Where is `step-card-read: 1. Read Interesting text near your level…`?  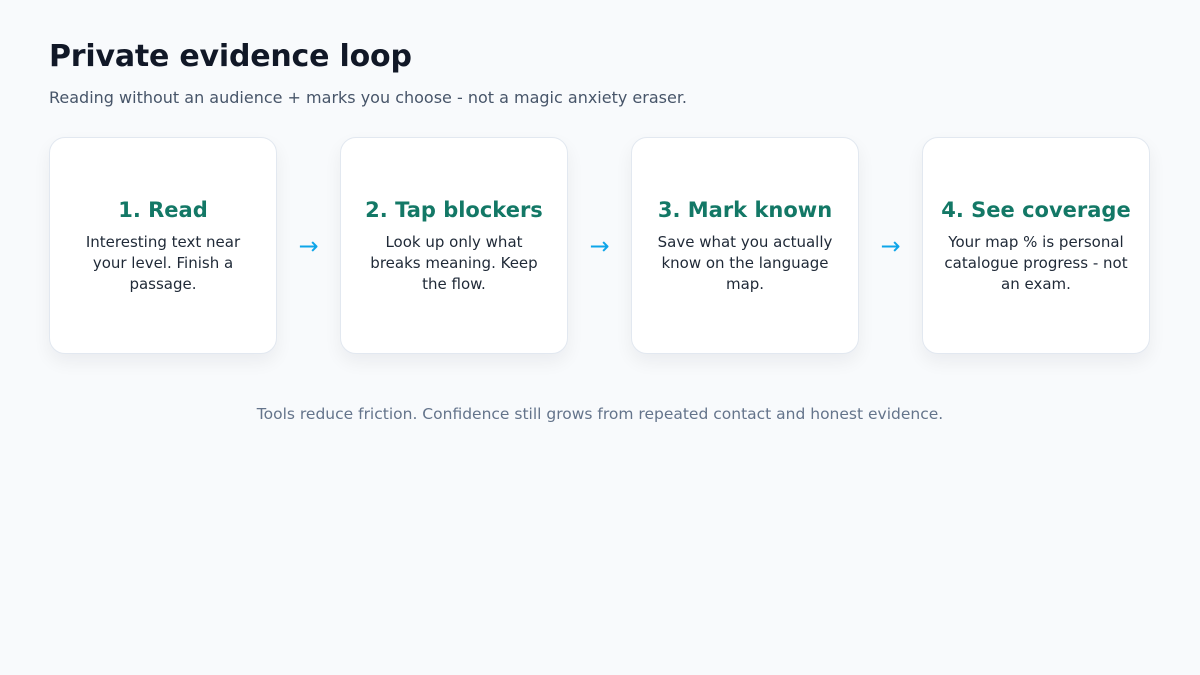
step-card-read: 1. Read Interesting text near your level… is located at coordinates (163, 245).